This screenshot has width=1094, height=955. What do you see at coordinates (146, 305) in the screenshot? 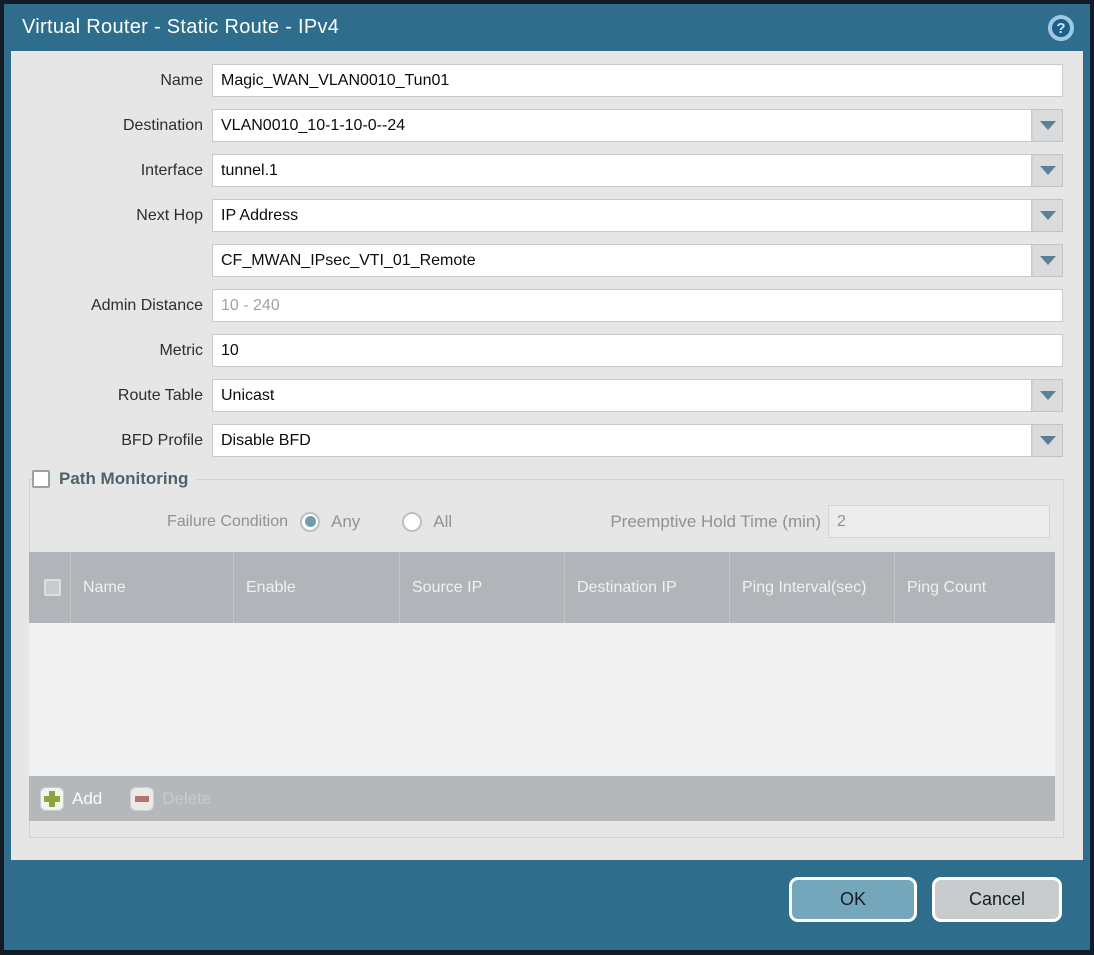
I see `admin-distance-label: Admin Distance` at bounding box center [146, 305].